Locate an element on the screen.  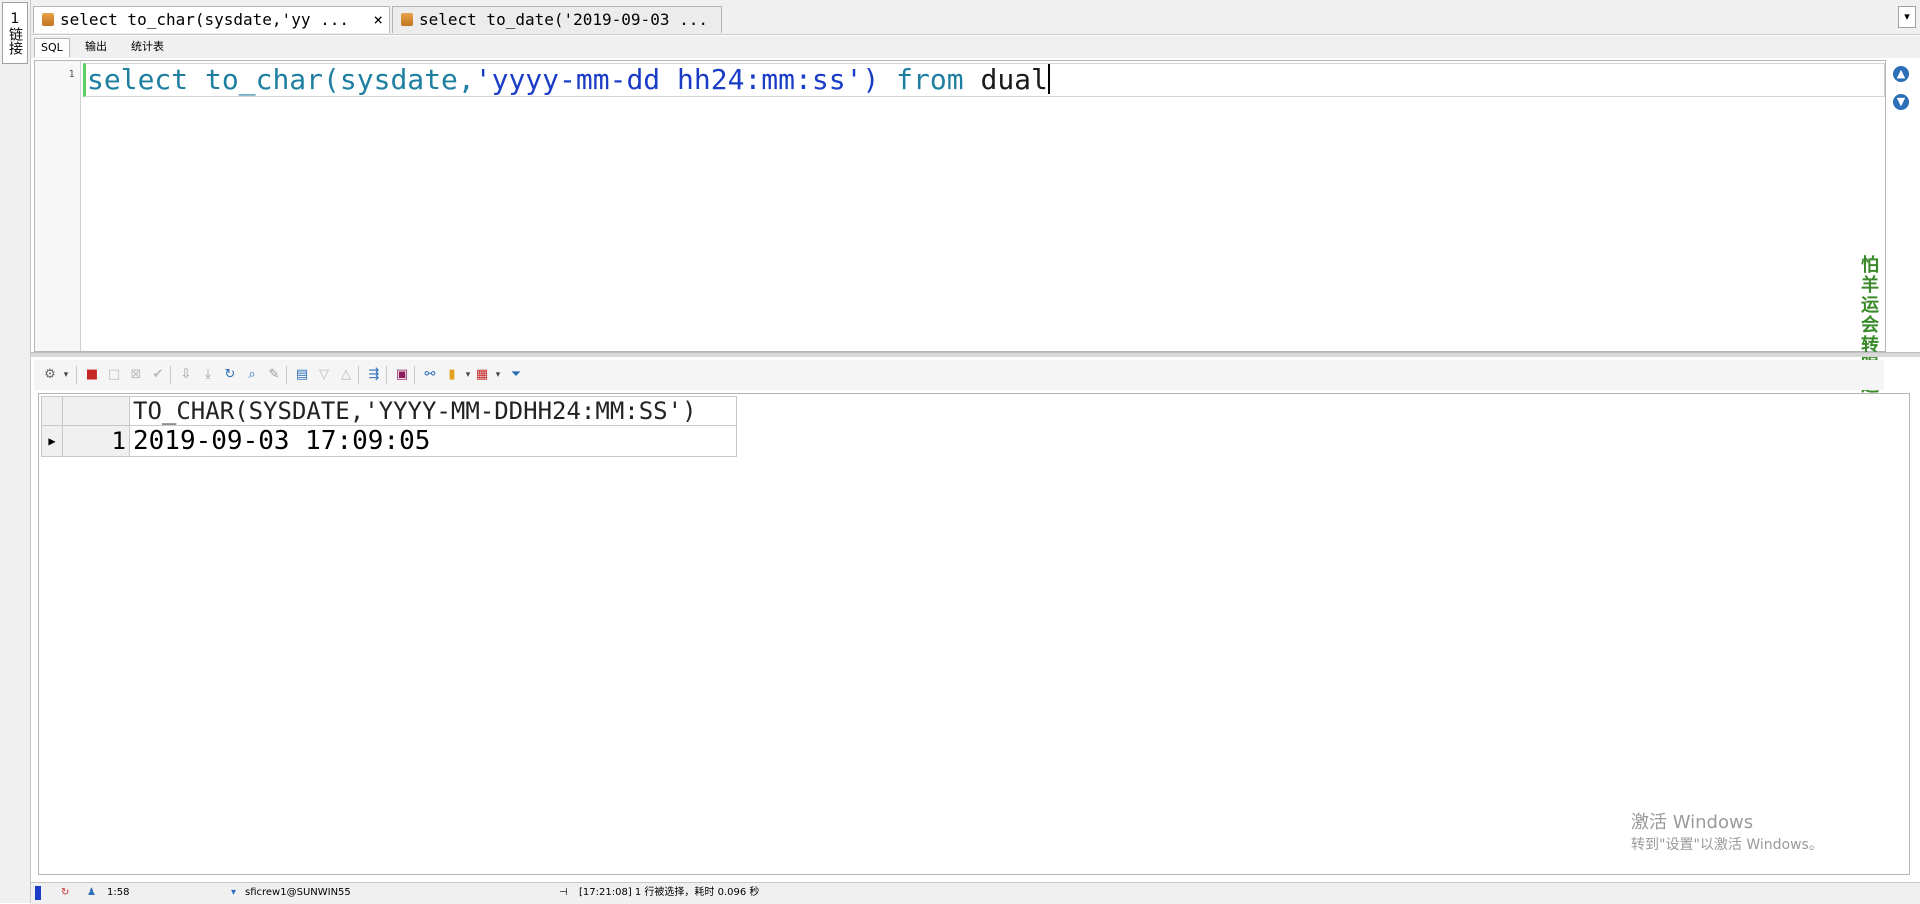
data-cell: 2019-09-03 17:09:05 is located at coordinates (433, 441).